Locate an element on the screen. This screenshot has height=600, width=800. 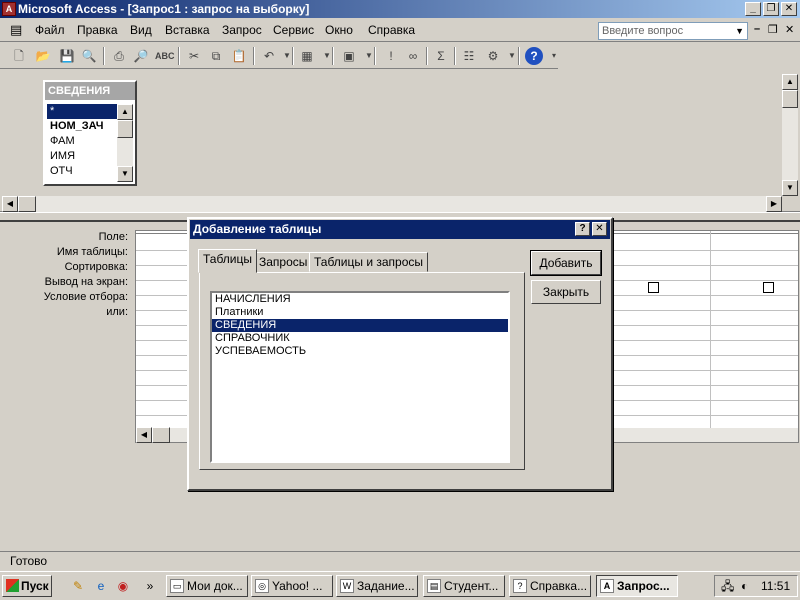
quicklaunch-more-icon: » is located at coordinates (150, 586).